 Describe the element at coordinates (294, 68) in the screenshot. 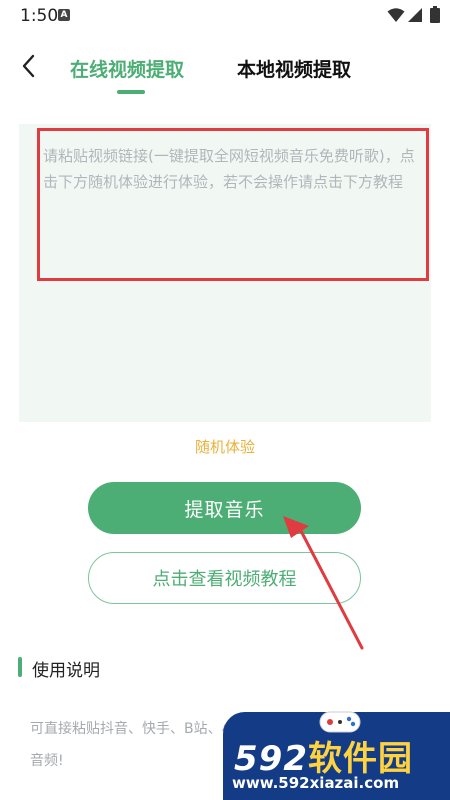

I see `tab-local-video-extract: 本地视频提取` at that location.